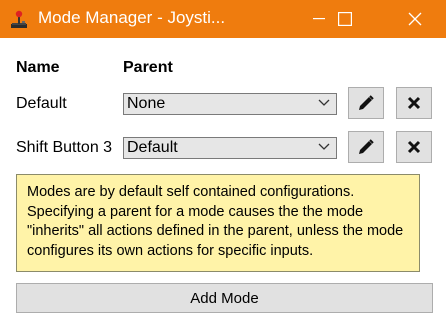 The width and height of the screenshot is (446, 319). I want to click on parent-select-shift-button-3: Default, so click(230, 148).